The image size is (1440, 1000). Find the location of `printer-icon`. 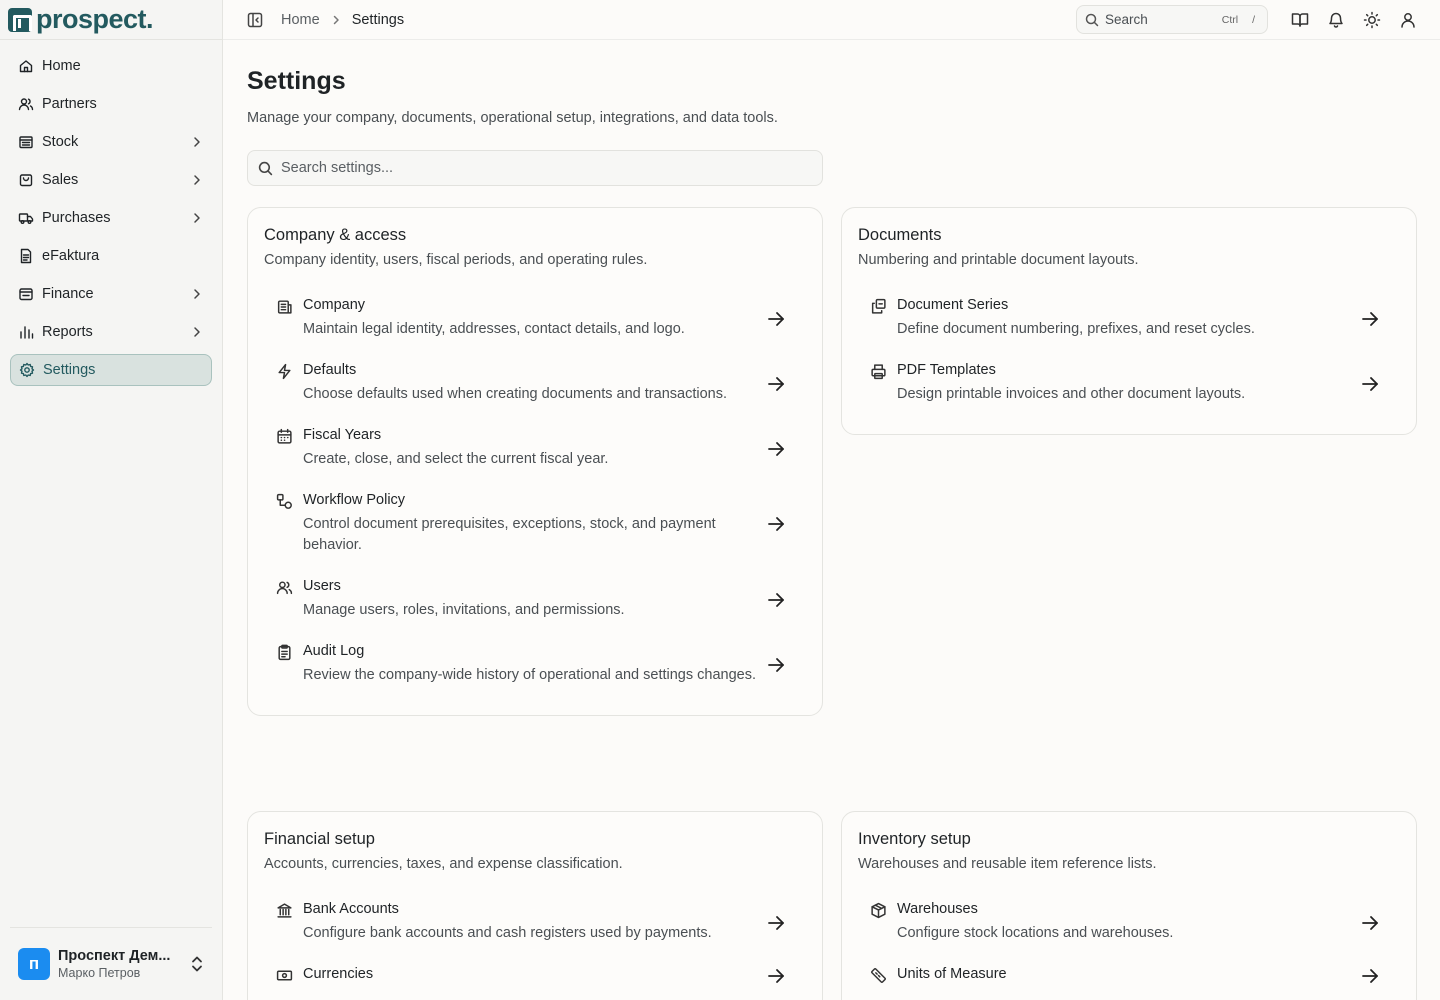

printer-icon is located at coordinates (878, 371).